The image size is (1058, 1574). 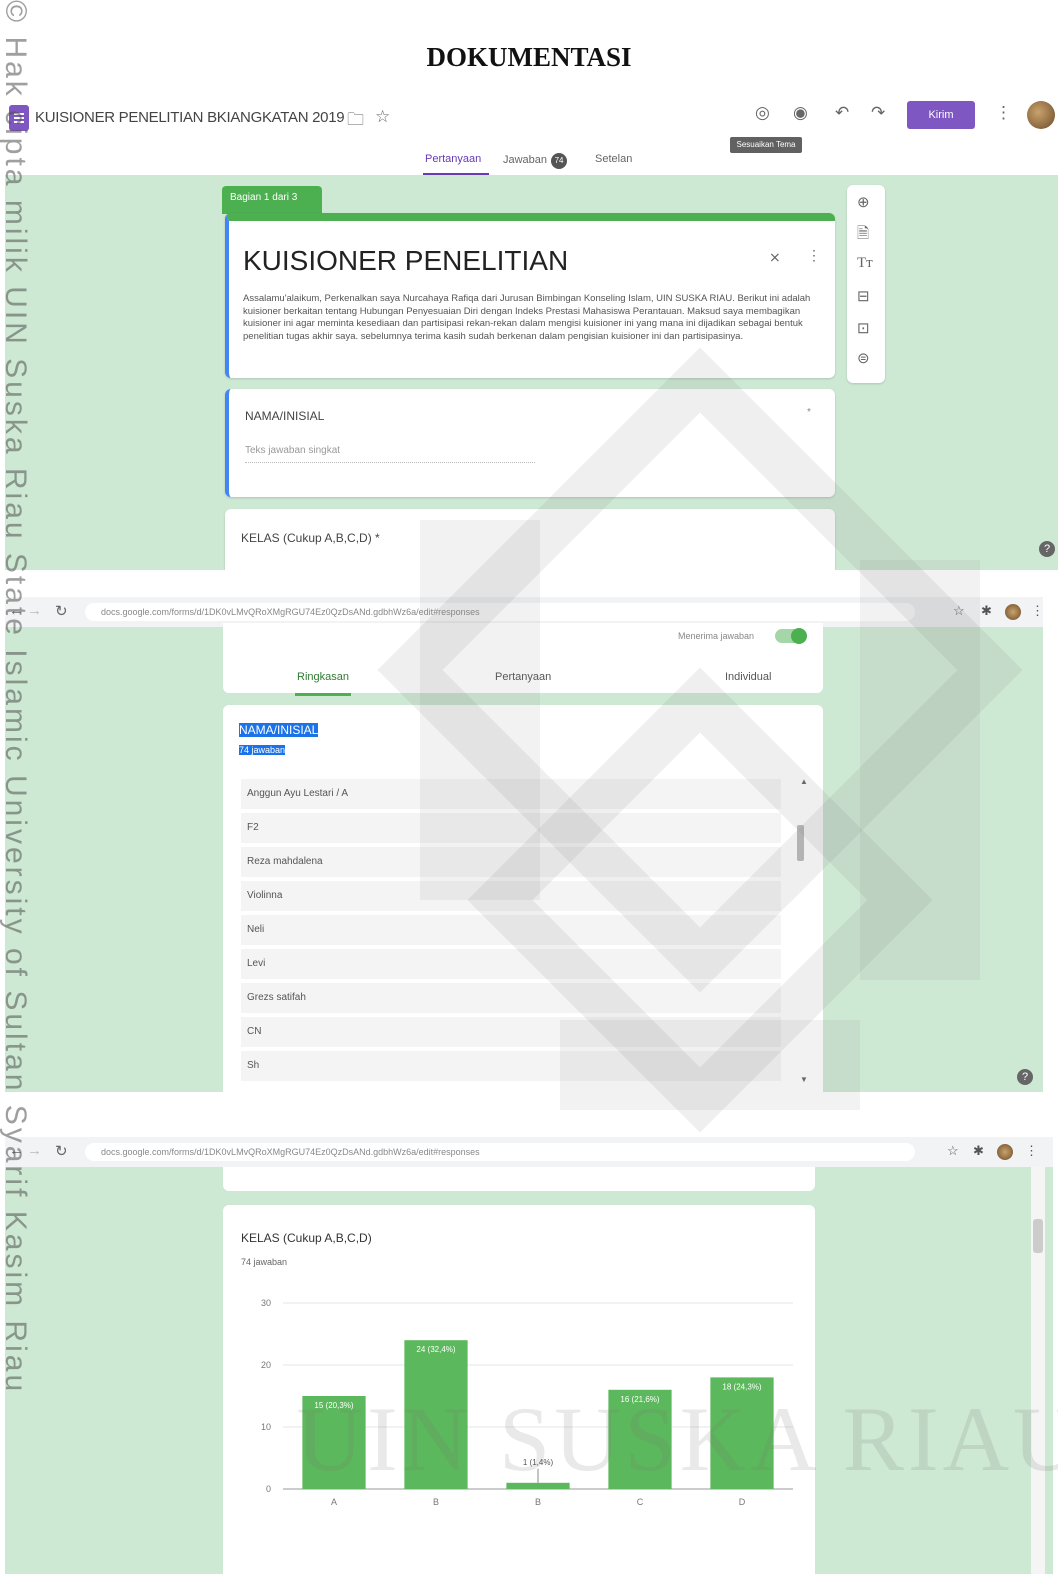 I want to click on undo-icon: ↶, so click(x=842, y=113).